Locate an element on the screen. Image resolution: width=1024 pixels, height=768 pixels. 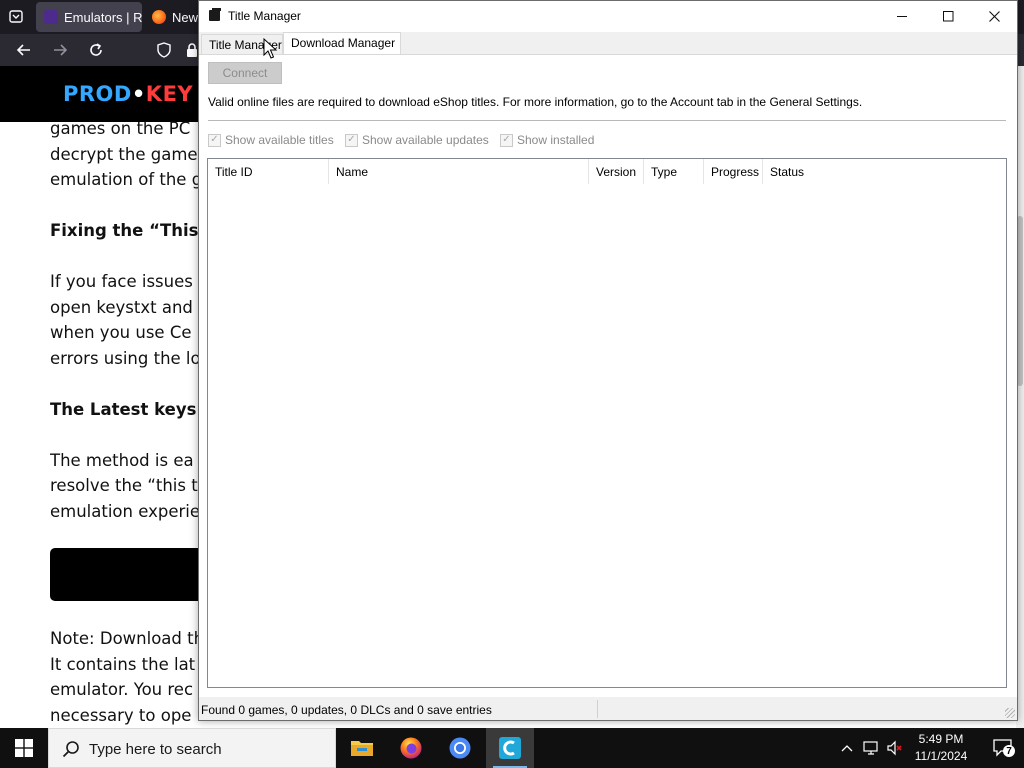
close-button is located at coordinates (994, 16).